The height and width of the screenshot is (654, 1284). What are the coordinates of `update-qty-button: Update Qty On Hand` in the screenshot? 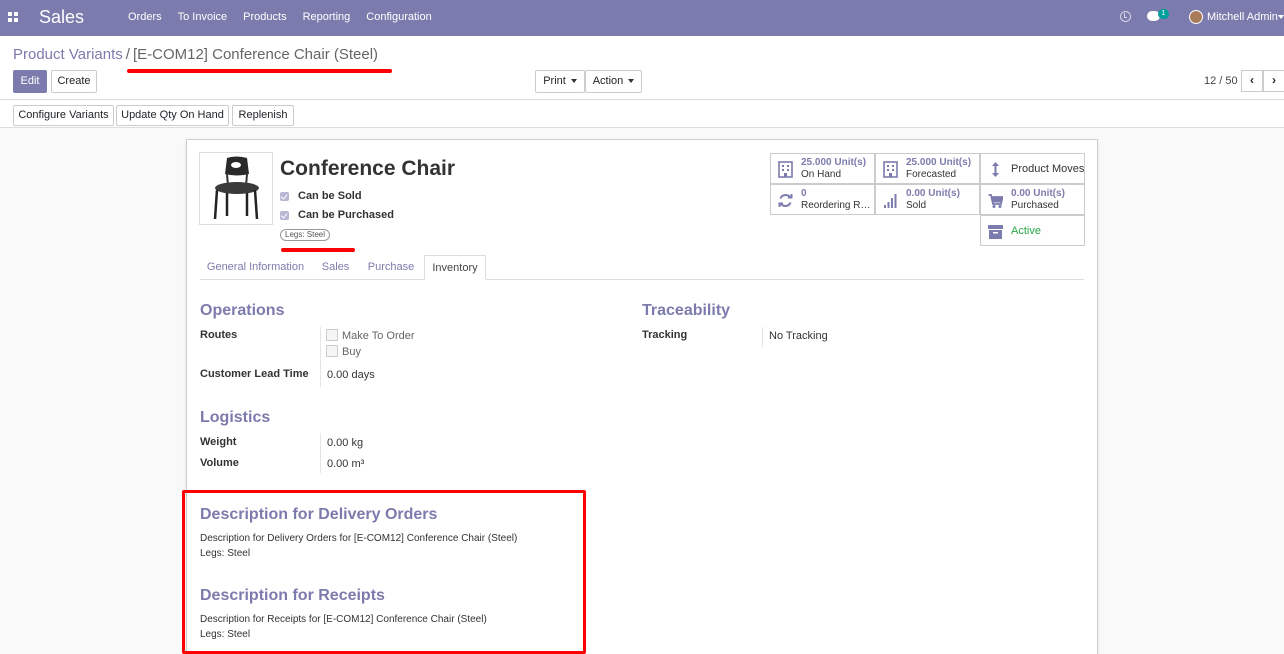 It's located at (172, 115).